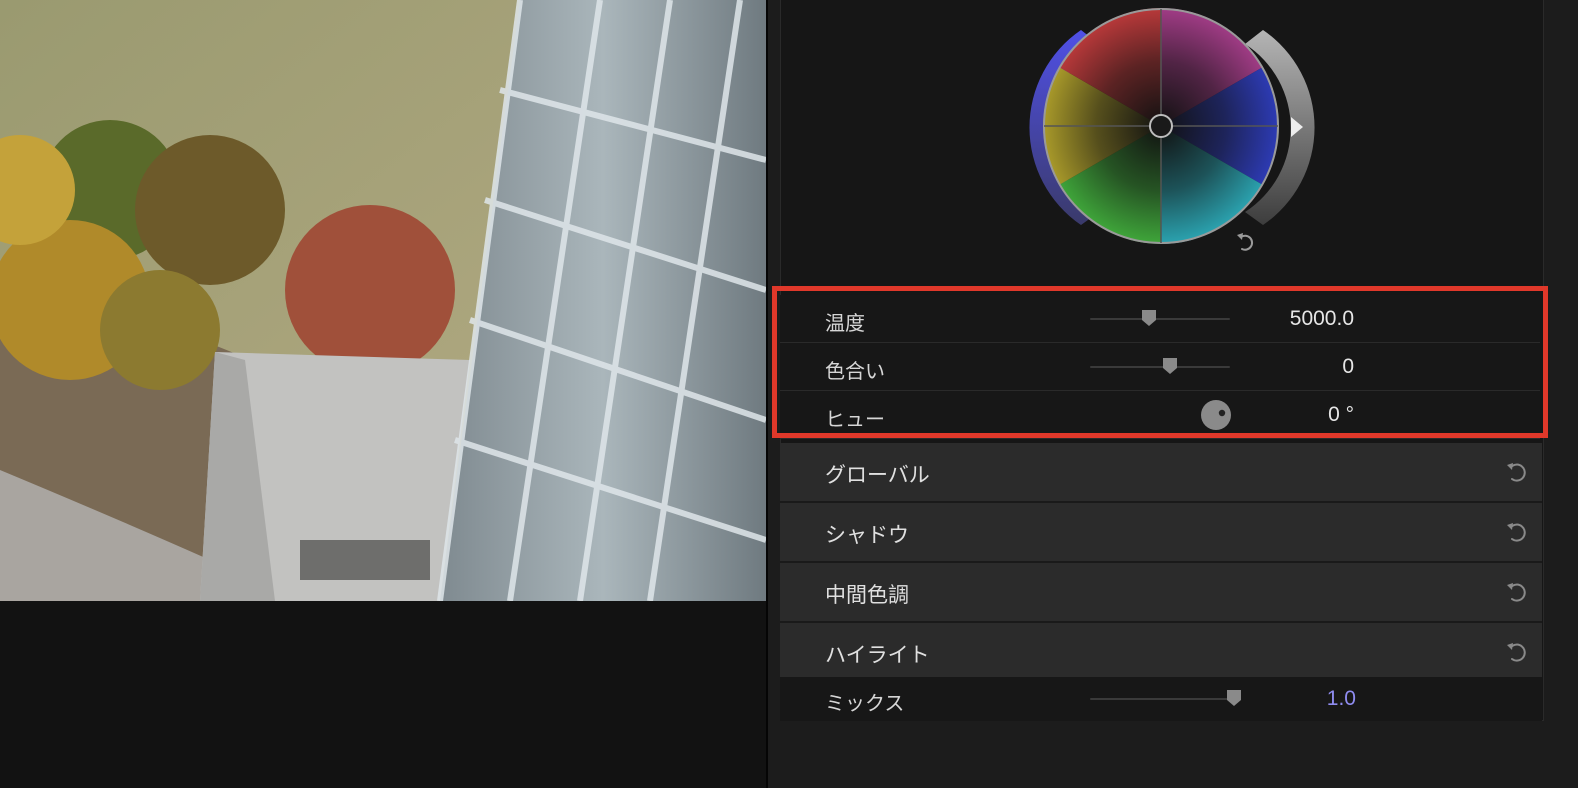 The height and width of the screenshot is (788, 1578). I want to click on mix-value: 1.0, so click(1341, 699).